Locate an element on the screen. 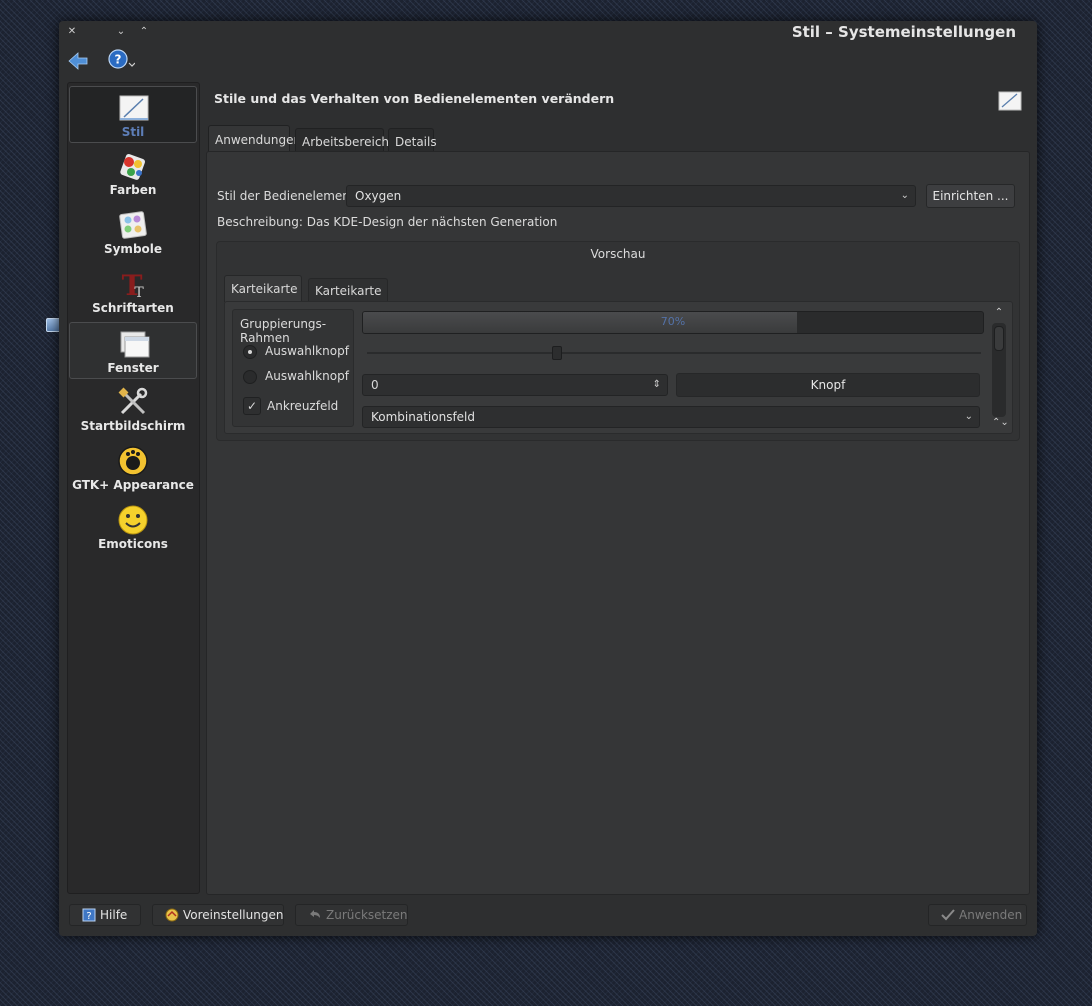  reset-button: Zurücksetzen is located at coordinates (351, 915).